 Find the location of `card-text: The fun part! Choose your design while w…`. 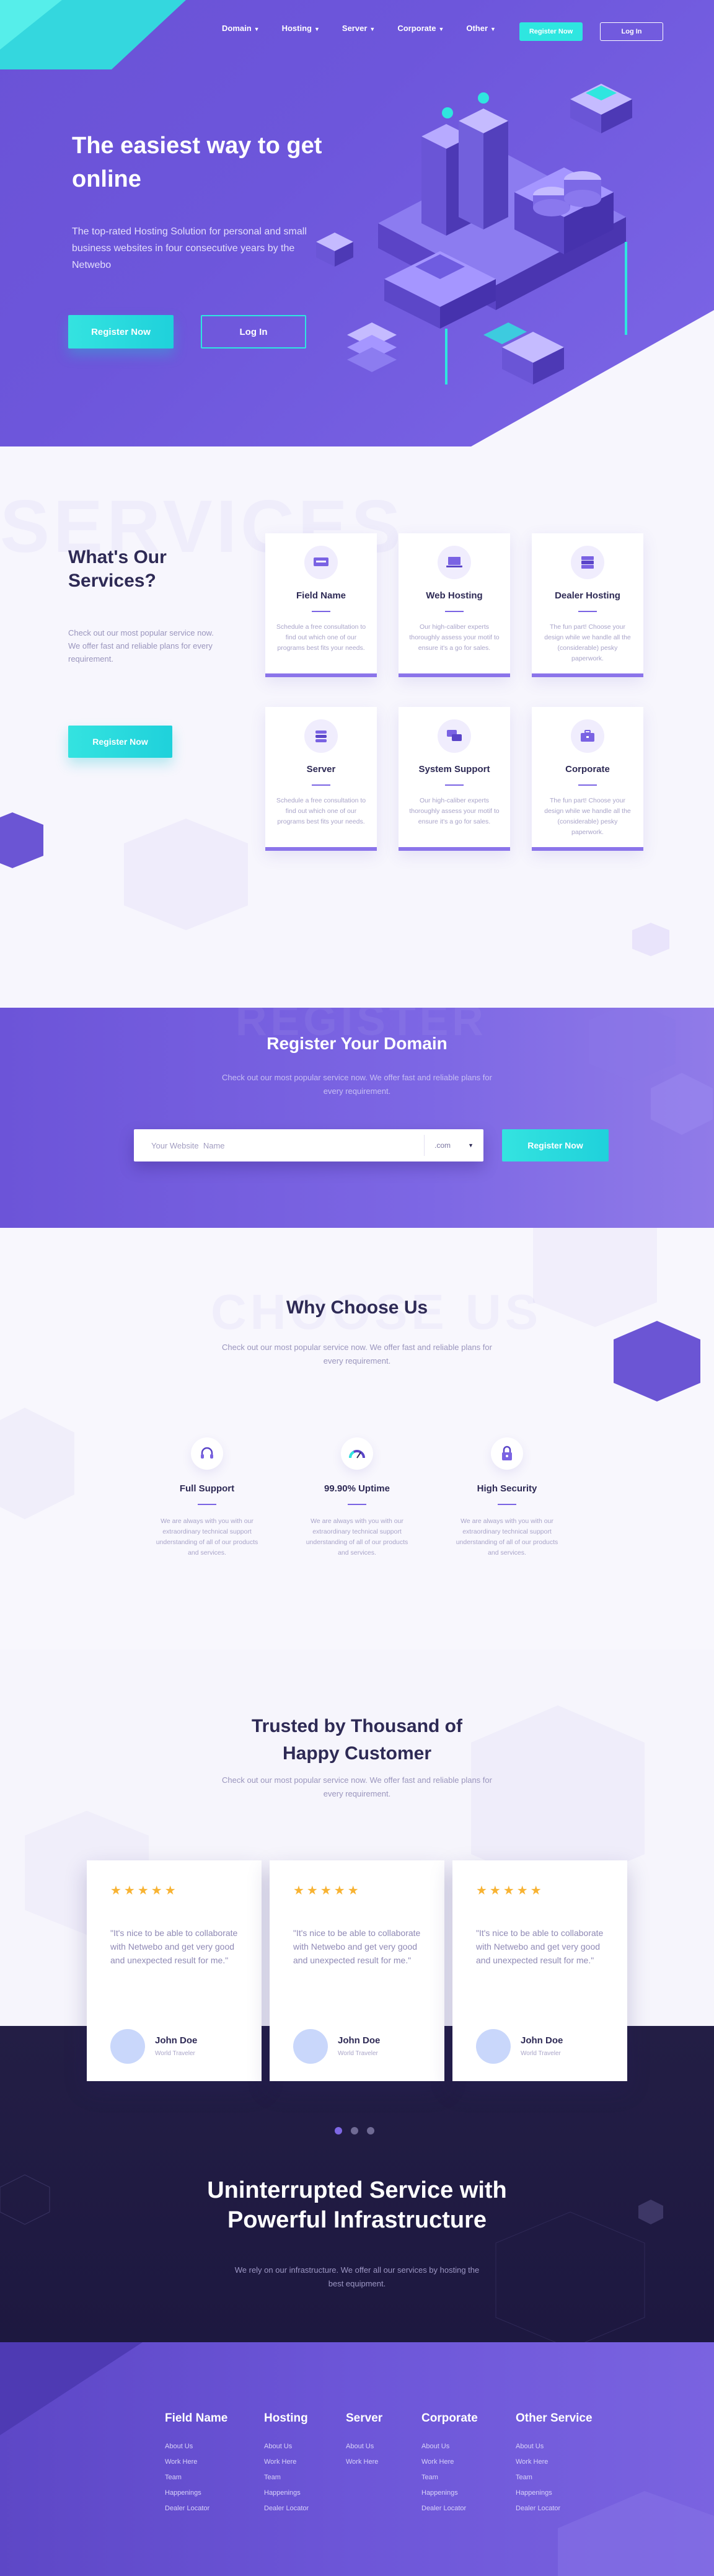

card-text: The fun part! Choose your design while w… is located at coordinates (587, 816).